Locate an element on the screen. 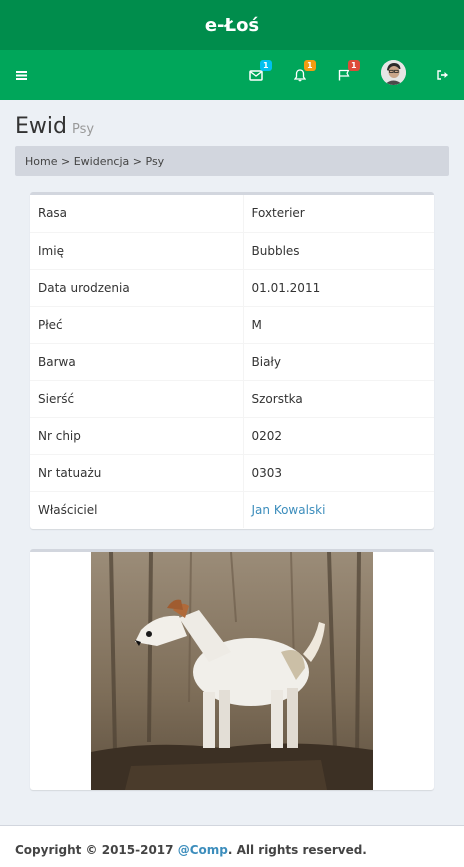  detail-value: Jan Kowalski is located at coordinates (338, 509).